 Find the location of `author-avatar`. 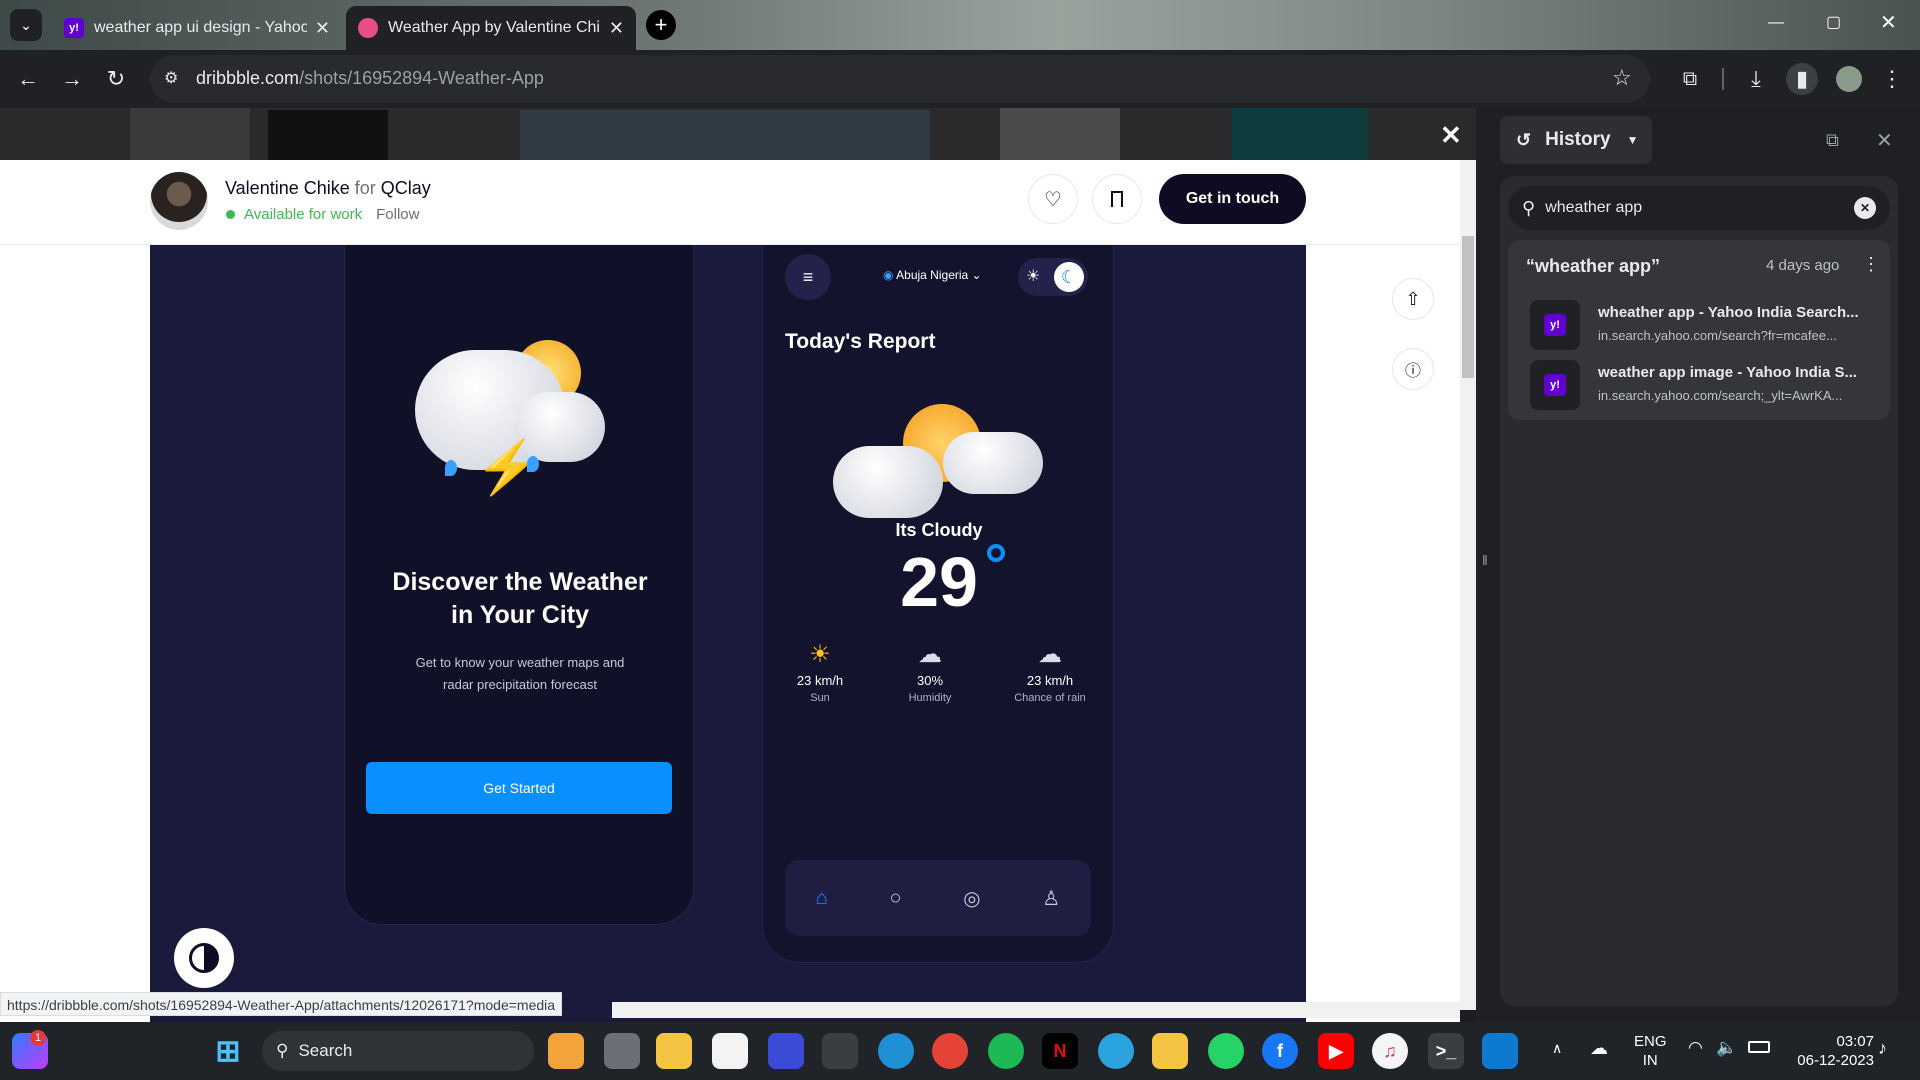

author-avatar is located at coordinates (179, 201).